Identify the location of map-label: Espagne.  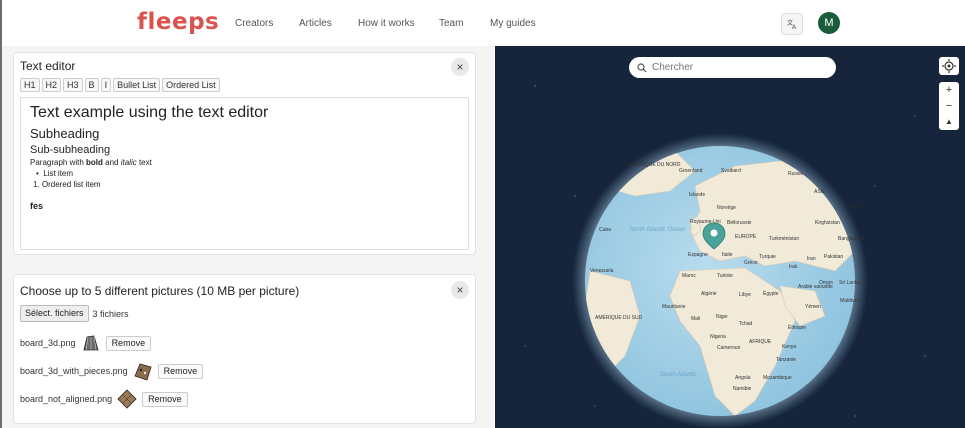
(698, 255).